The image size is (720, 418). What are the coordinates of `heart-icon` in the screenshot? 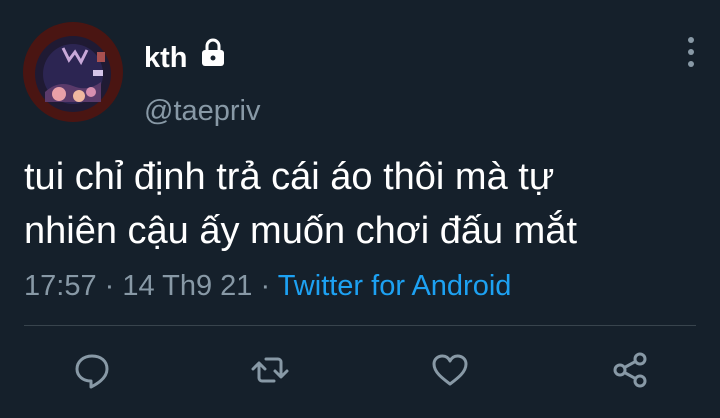 It's located at (450, 370).